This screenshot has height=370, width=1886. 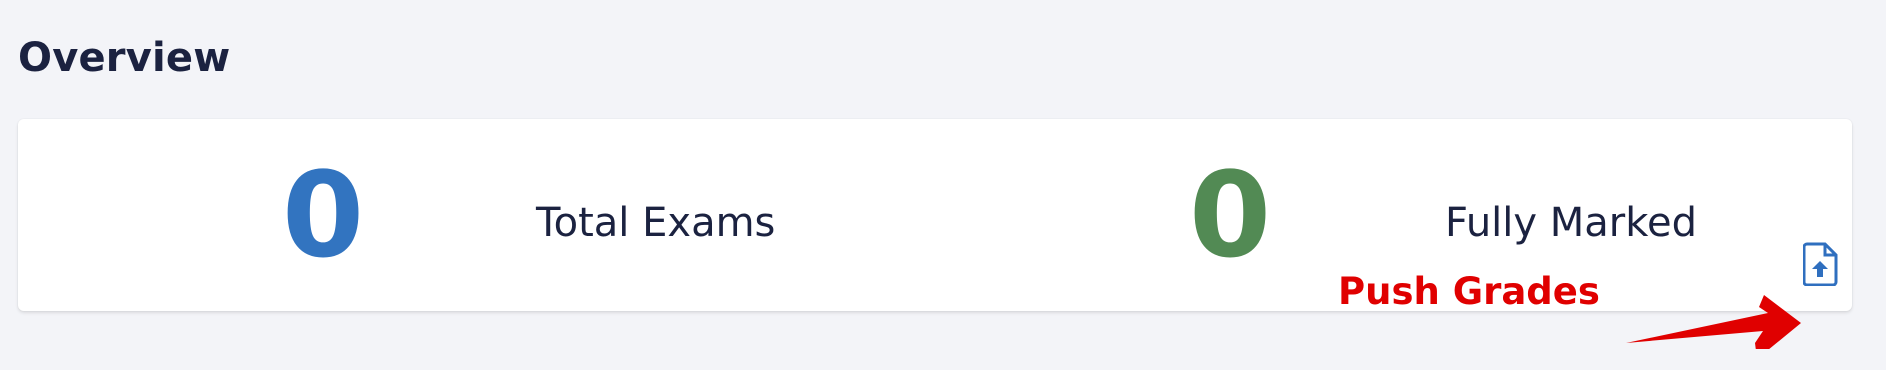 I want to click on fully-marked-count: 0, so click(x=1230, y=215).